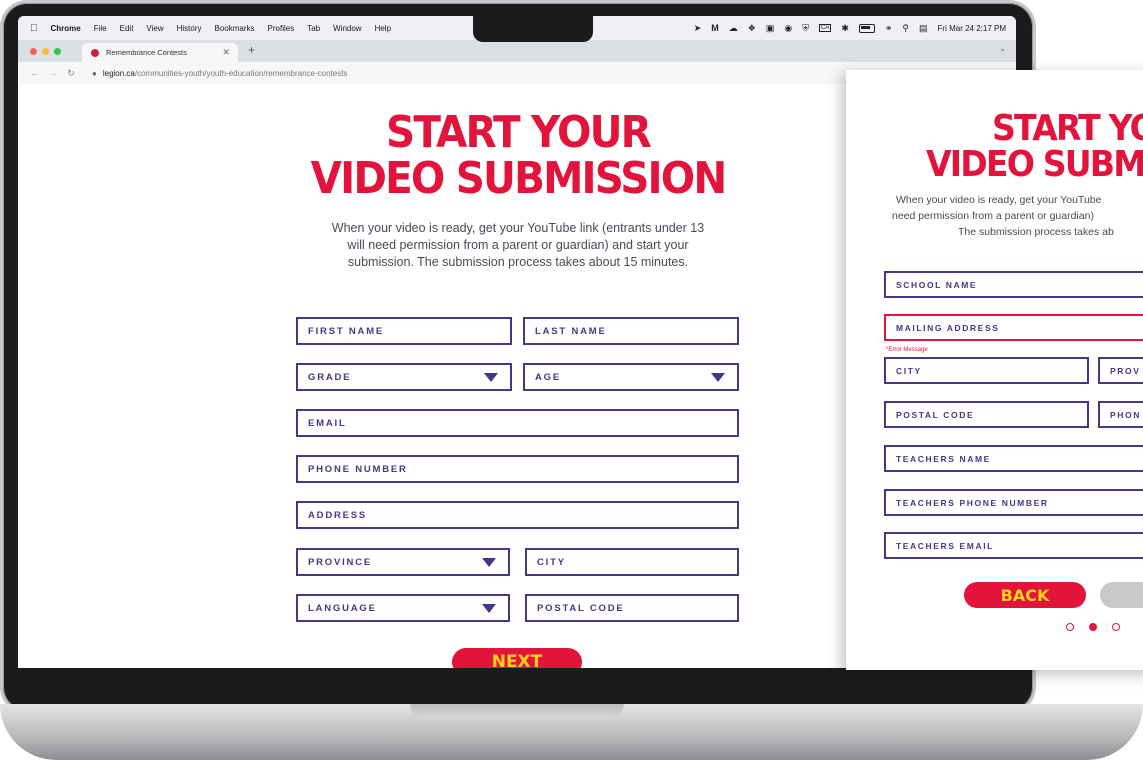  What do you see at coordinates (1121, 595) in the screenshot?
I see `step2-next-button-disabled` at bounding box center [1121, 595].